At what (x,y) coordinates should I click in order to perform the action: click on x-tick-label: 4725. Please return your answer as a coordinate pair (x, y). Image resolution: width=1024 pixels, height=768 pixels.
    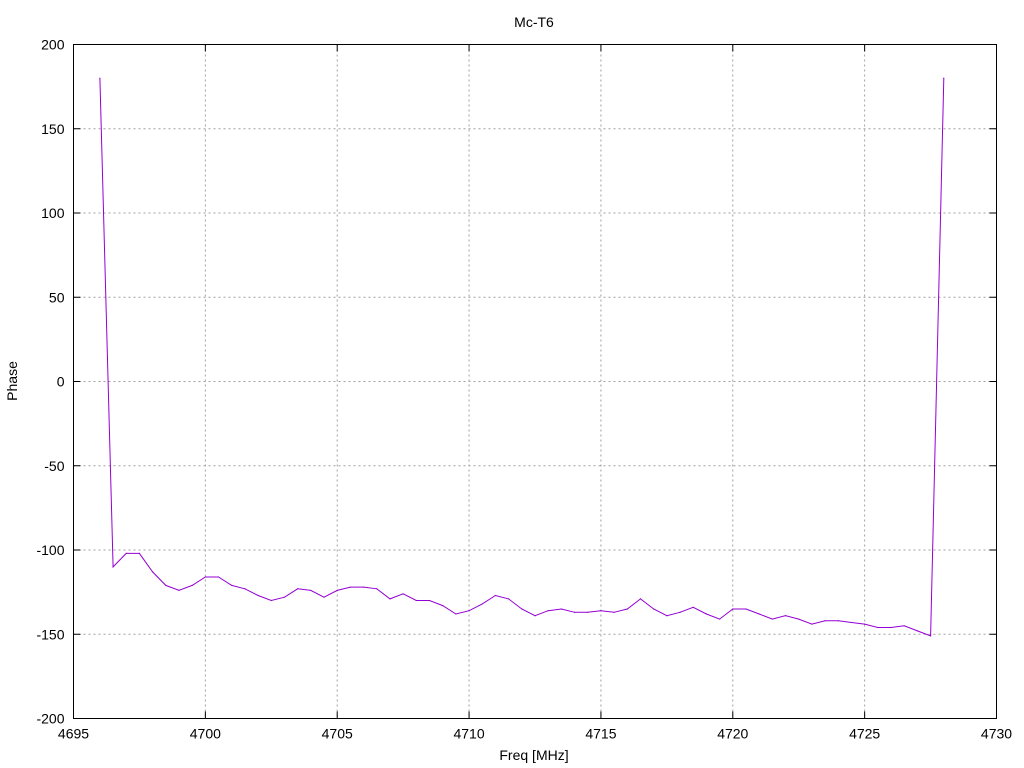
    Looking at the image, I should click on (864, 734).